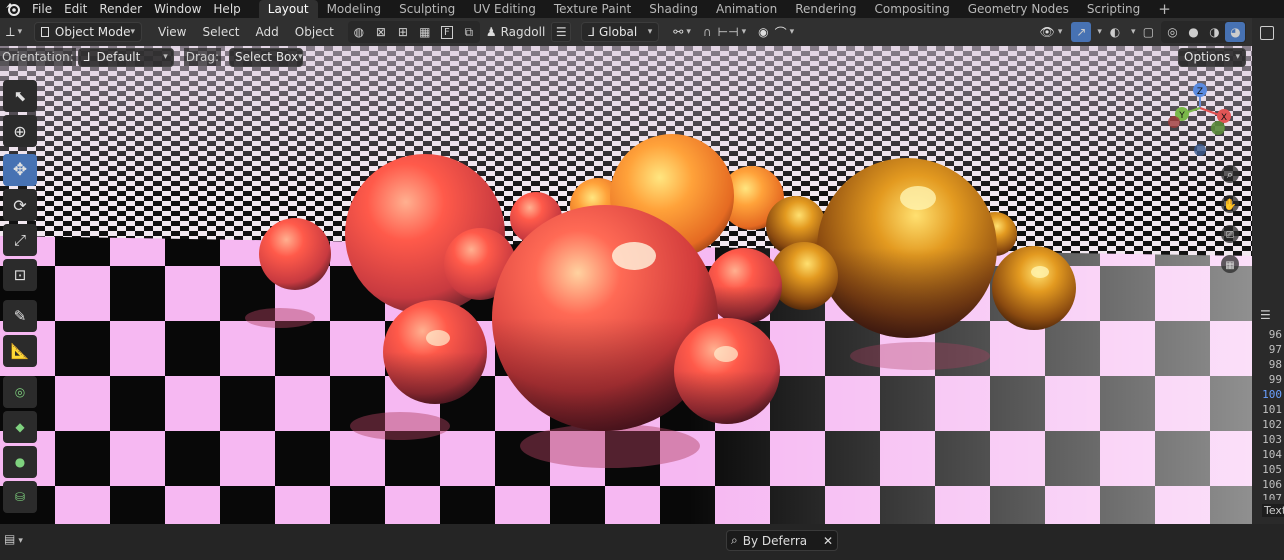  I want to click on editor-type-dropdown: ▤ ▾, so click(13, 539).